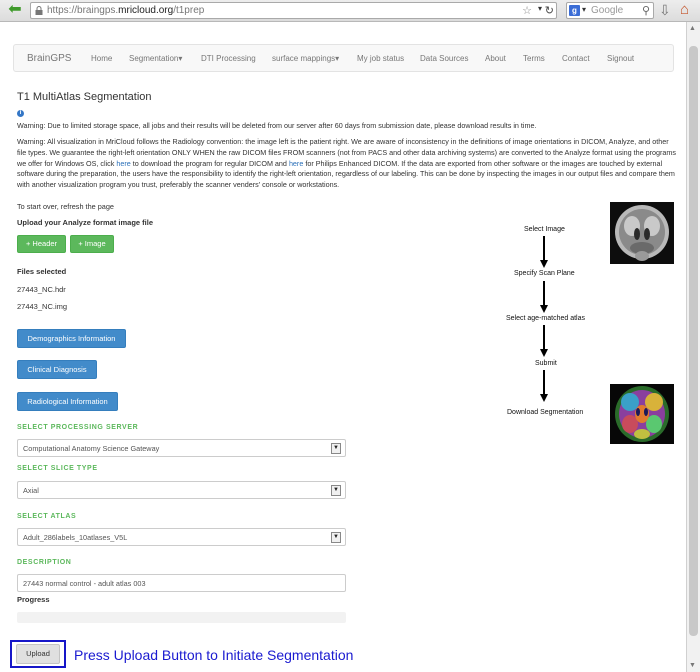 The image size is (700, 672). Describe the element at coordinates (84, 97) in the screenshot. I see `page-title: T1 MultiAtlas Segmentation` at that location.